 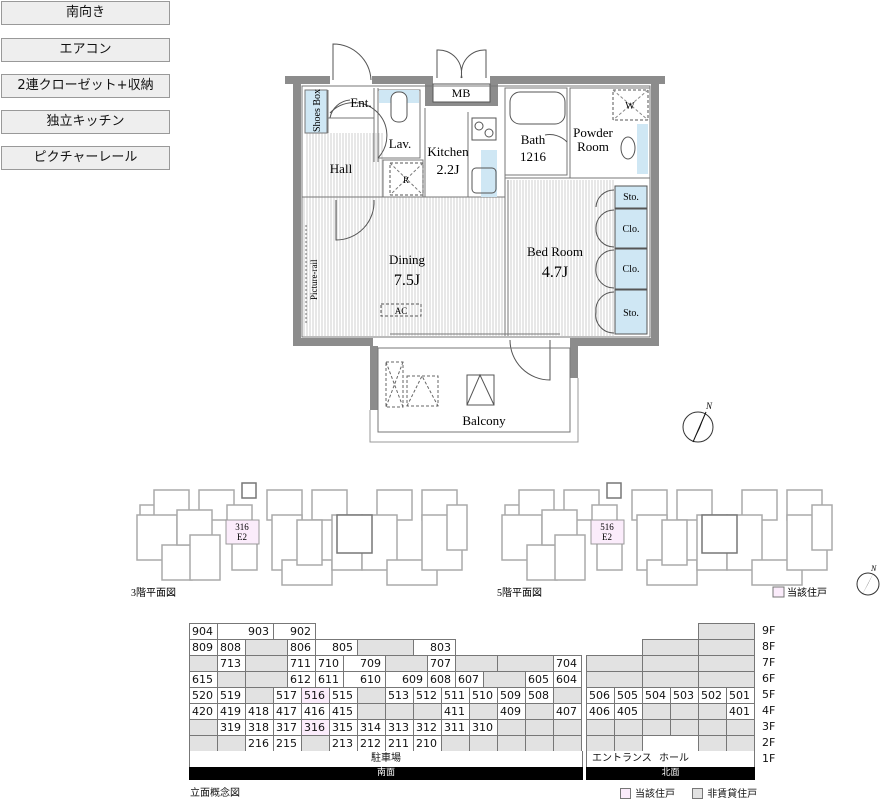 What do you see at coordinates (732, 794) in the screenshot?
I see `legend-label-non-rental: 非賃貸住戸` at bounding box center [732, 794].